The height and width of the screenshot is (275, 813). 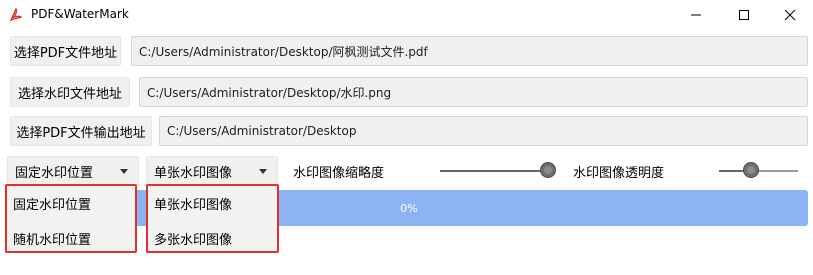 I want to click on dropdown-option-random-position: 随机水印位置, so click(x=52, y=238).